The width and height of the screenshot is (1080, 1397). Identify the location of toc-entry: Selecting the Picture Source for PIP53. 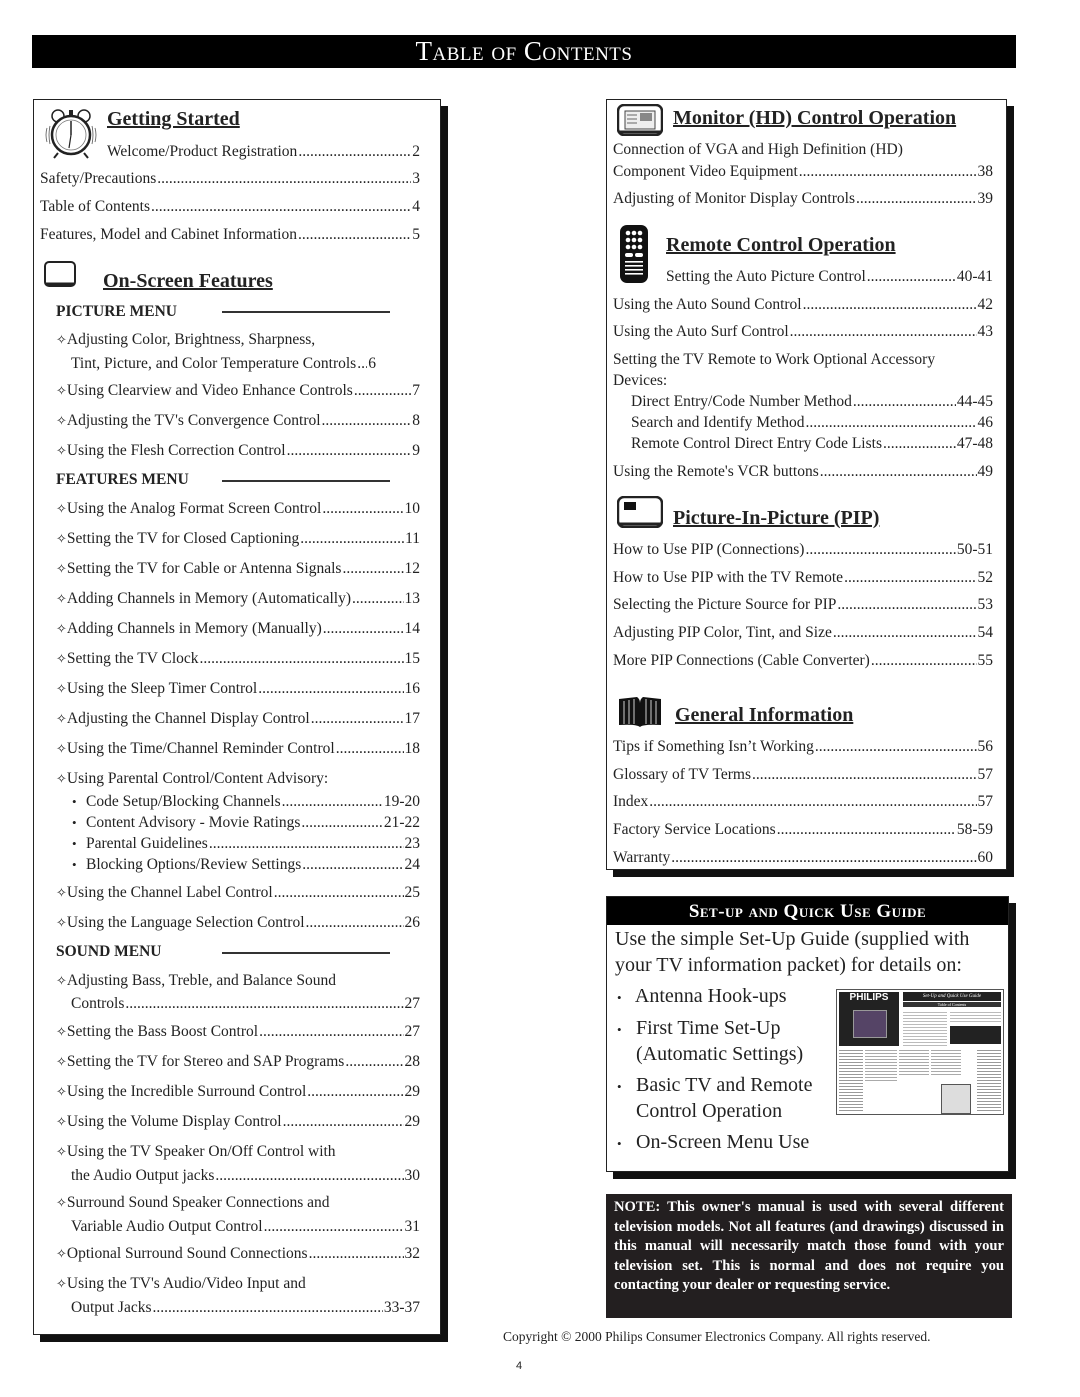
(803, 605).